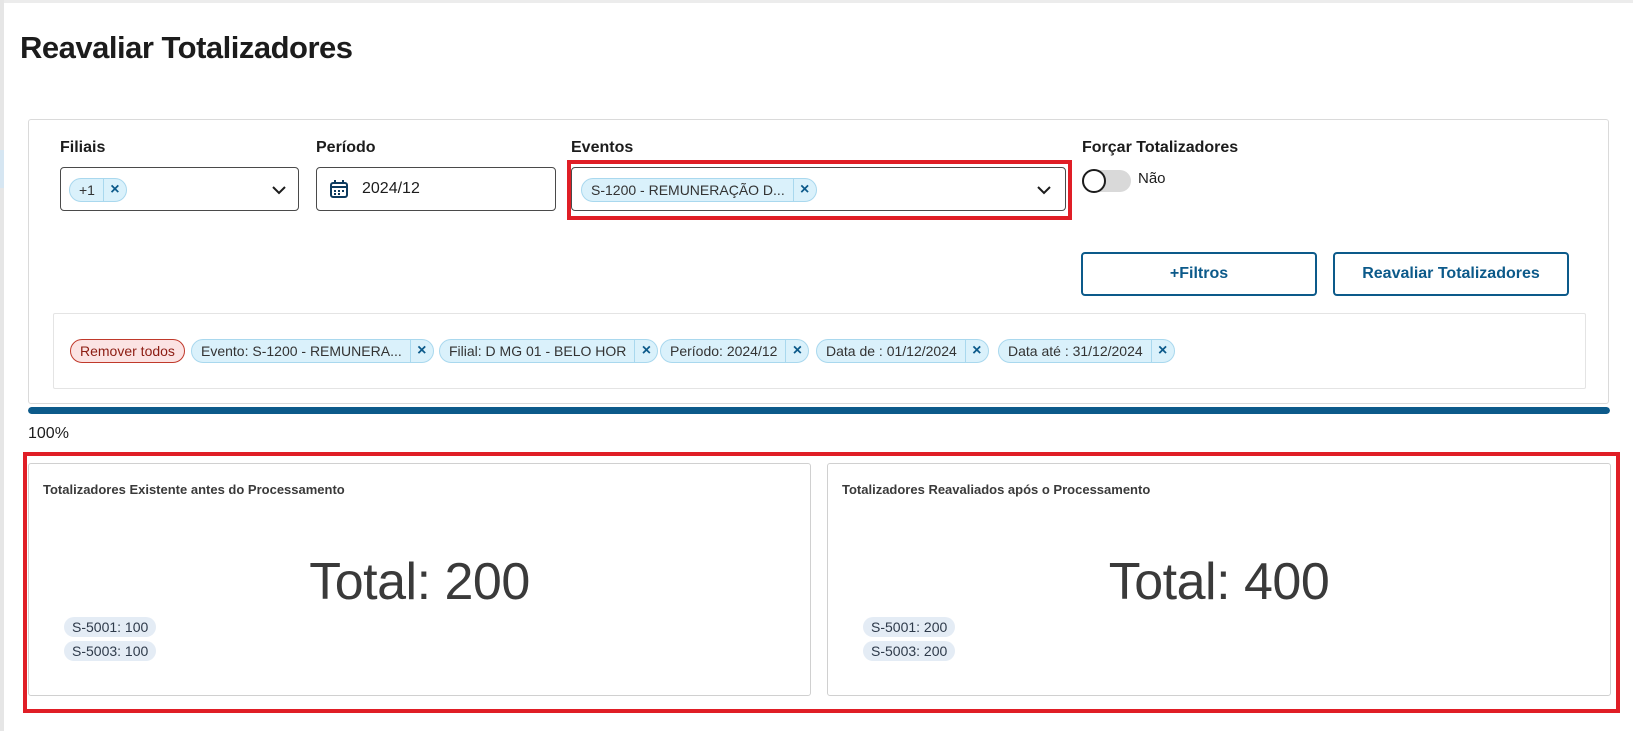 Image resolution: width=1633 pixels, height=731 pixels. I want to click on total-tag: S-5003: 200, so click(909, 651).